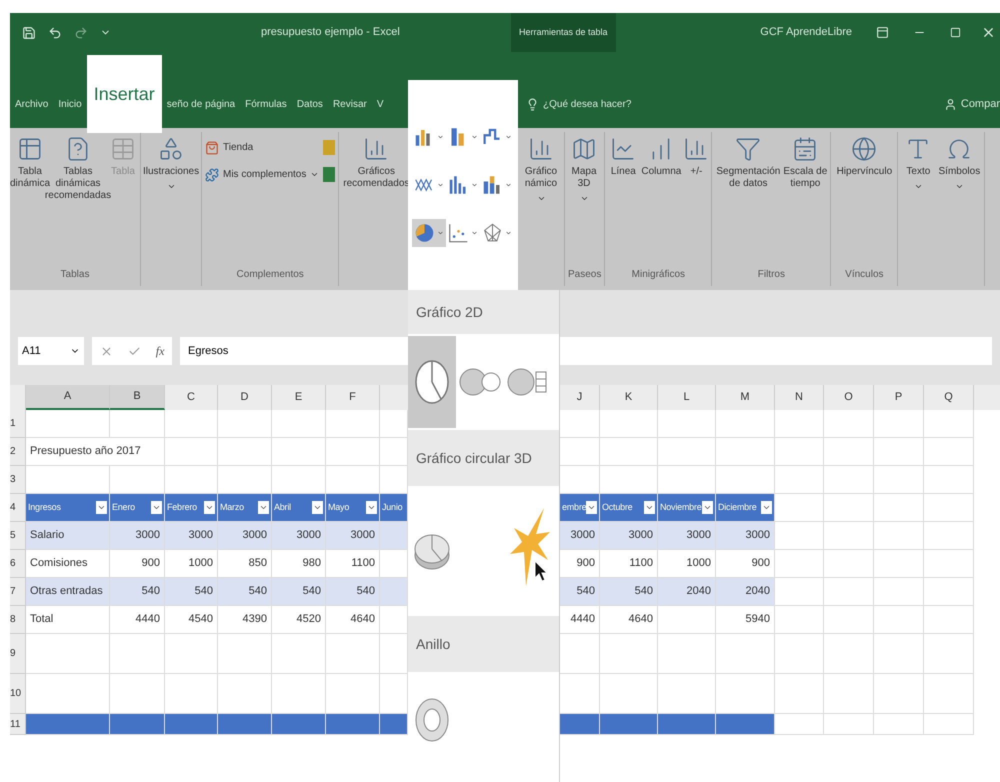  Describe the element at coordinates (18, 452) in the screenshot. I see `row-number: 2` at that location.